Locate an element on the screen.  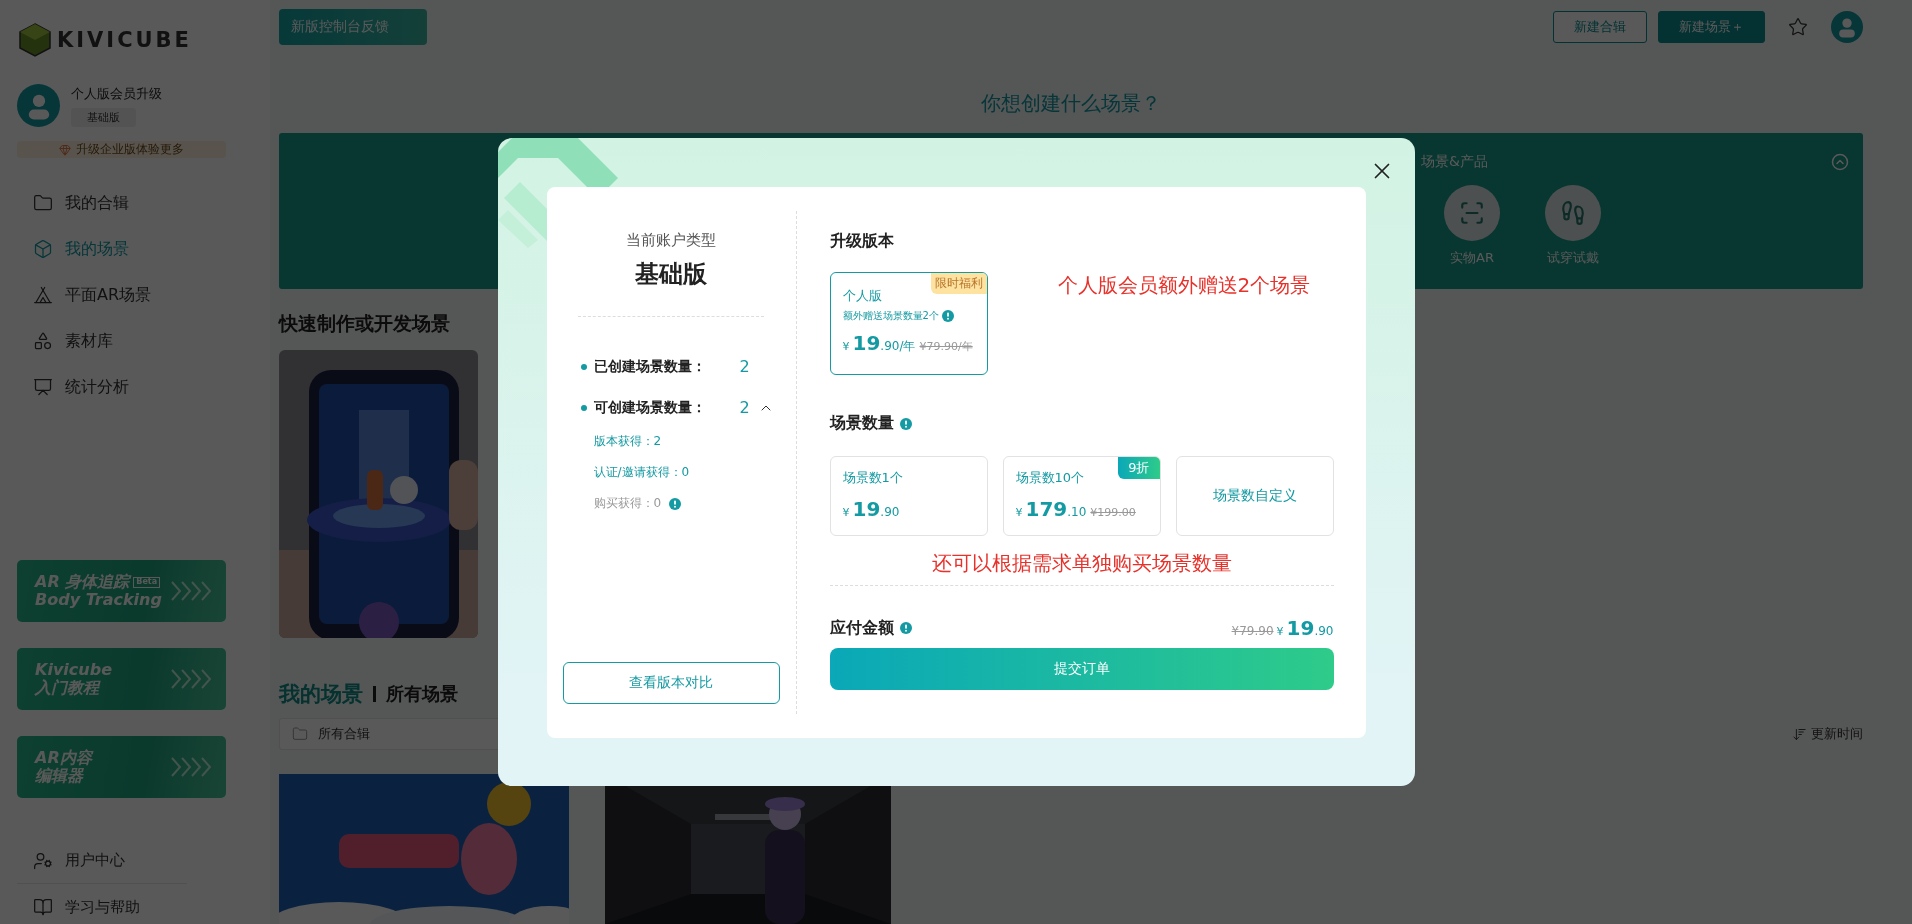
nav-item: 统计分析 is located at coordinates (143, 387).